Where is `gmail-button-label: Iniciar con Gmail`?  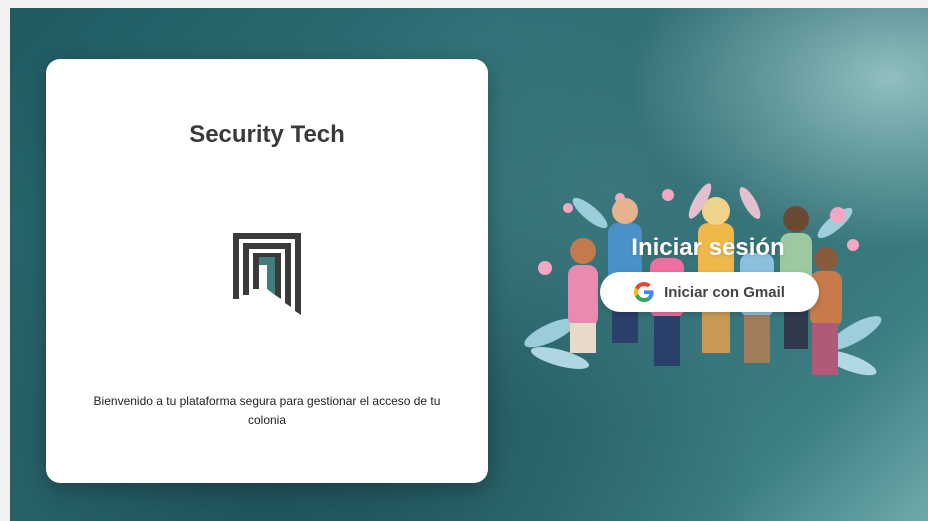
gmail-button-label: Iniciar con Gmail is located at coordinates (724, 292).